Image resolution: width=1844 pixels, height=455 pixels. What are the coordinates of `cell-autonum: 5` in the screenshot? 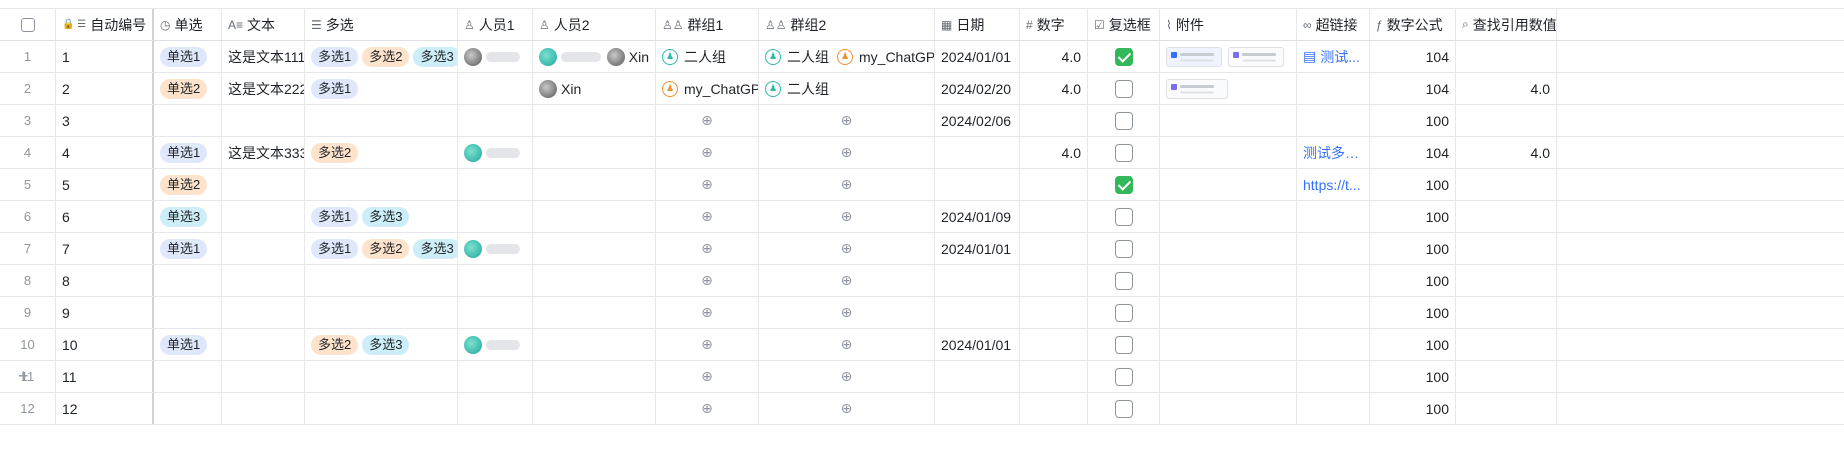 It's located at (105, 184).